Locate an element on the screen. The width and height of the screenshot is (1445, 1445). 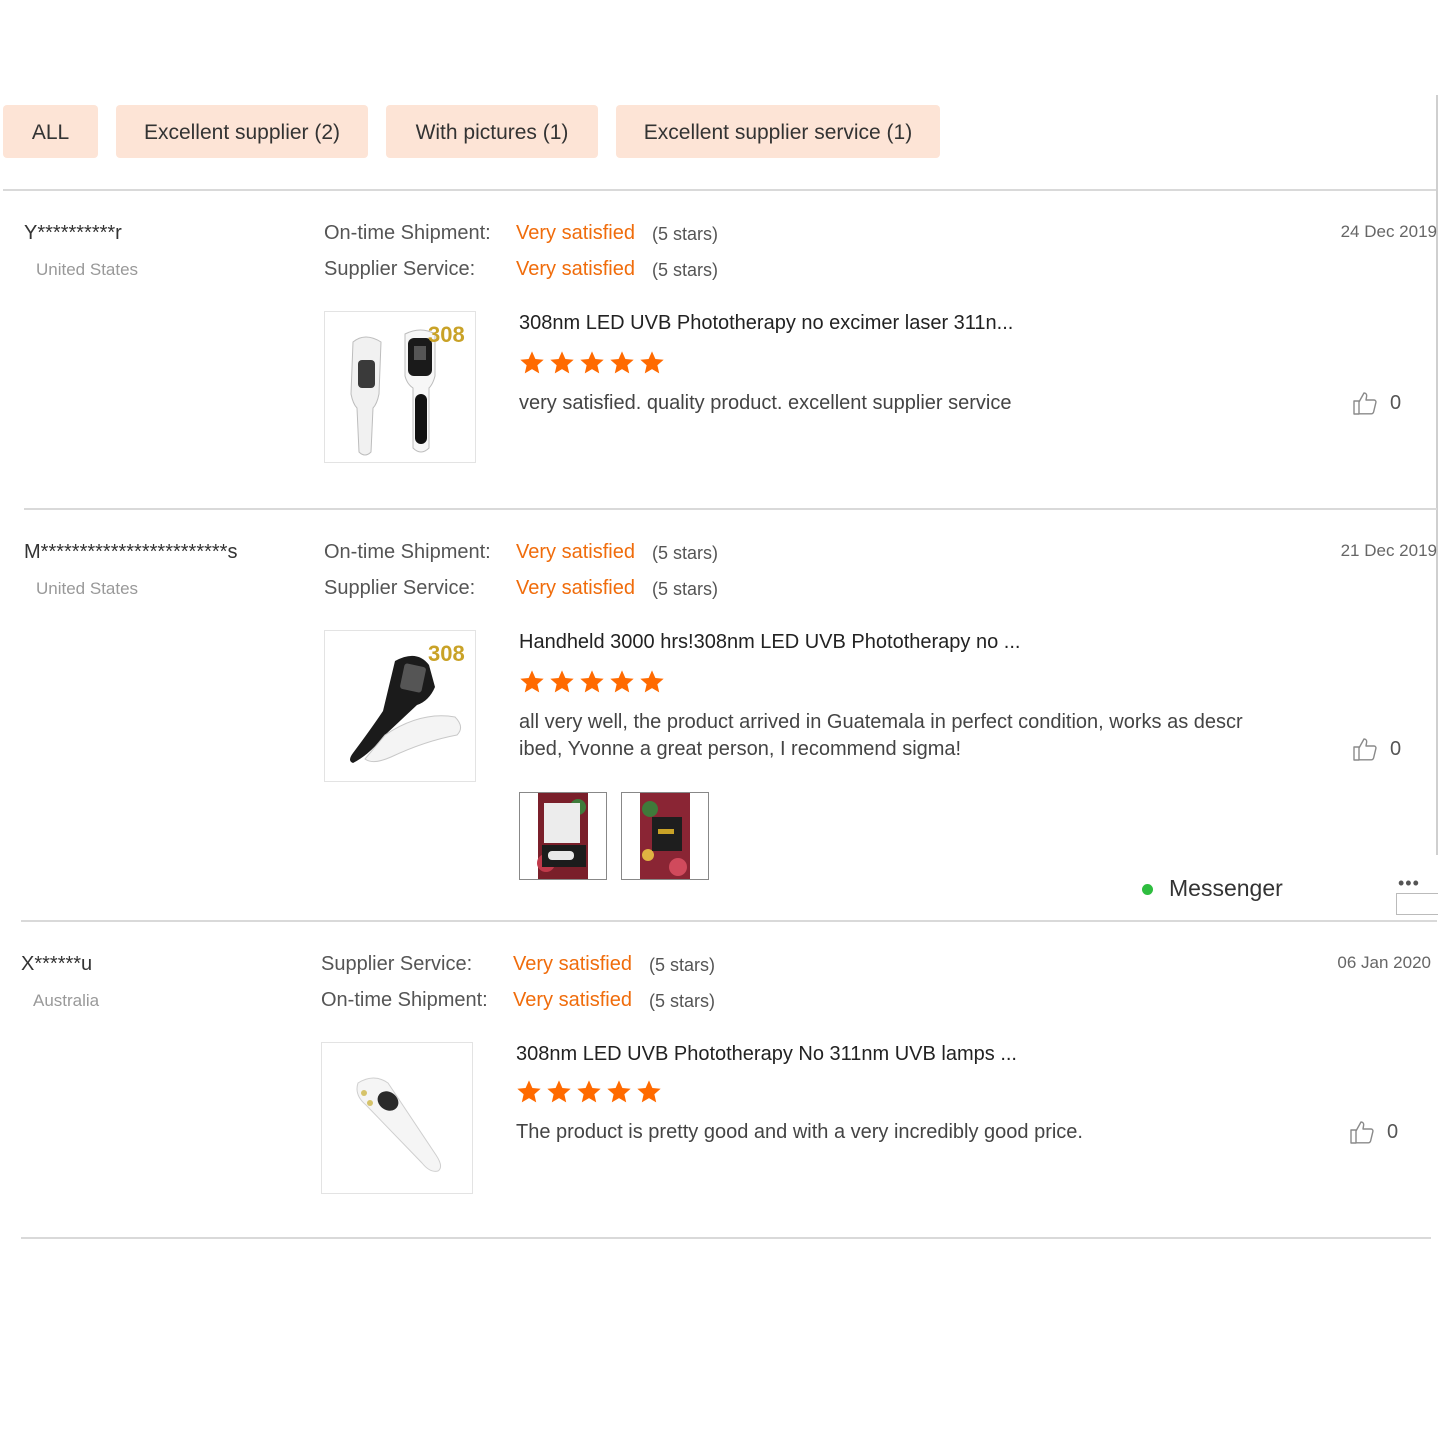
review-date: 06 Jan 2020 is located at coordinates (1384, 962).